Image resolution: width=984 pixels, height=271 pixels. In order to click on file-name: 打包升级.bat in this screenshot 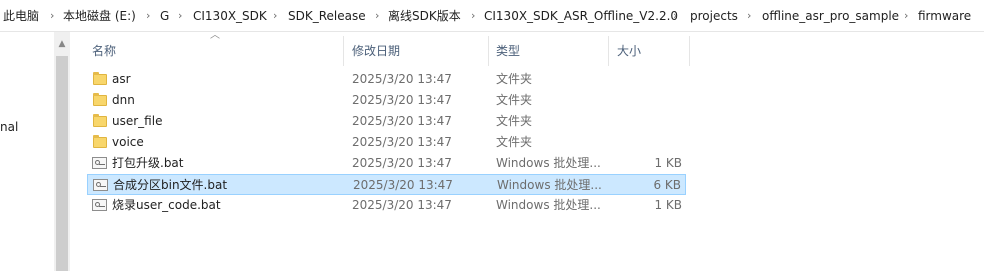, I will do `click(148, 163)`.